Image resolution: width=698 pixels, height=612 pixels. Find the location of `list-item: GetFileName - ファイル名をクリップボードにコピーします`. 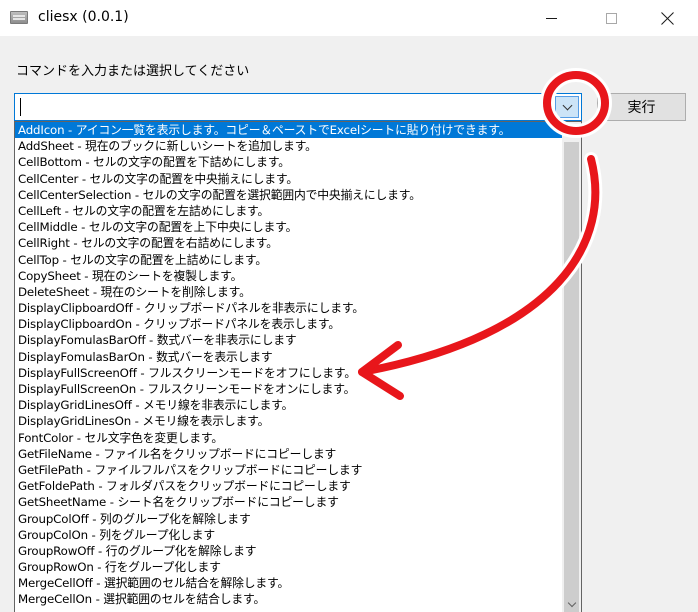

list-item: GetFileName - ファイル名をクリップボードにコピーします is located at coordinates (289, 454).